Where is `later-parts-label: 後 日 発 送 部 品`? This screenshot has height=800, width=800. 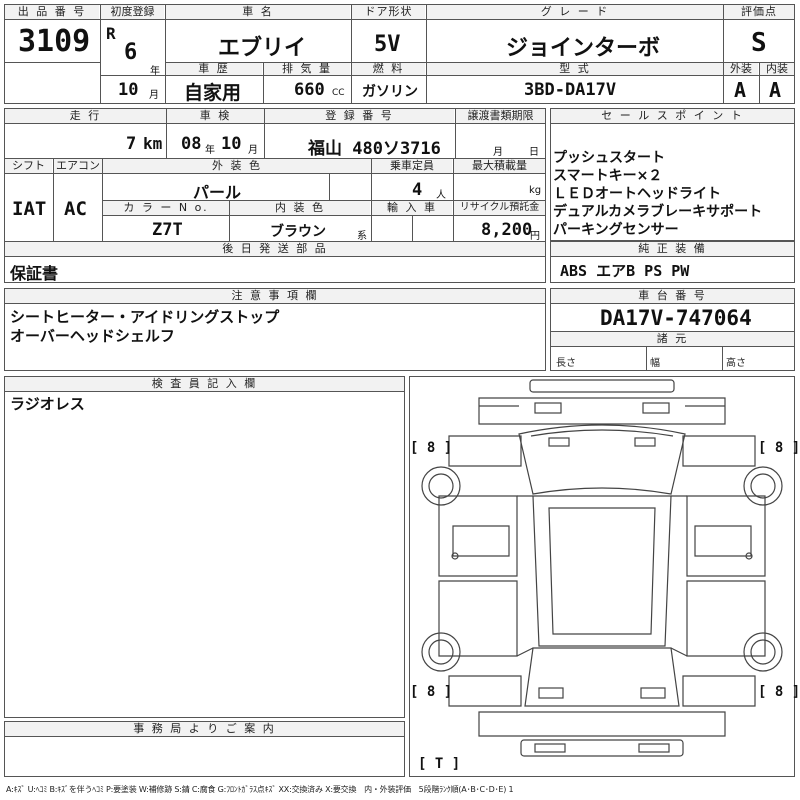
later-parts-label: 後 日 発 送 部 品 is located at coordinates (275, 249).